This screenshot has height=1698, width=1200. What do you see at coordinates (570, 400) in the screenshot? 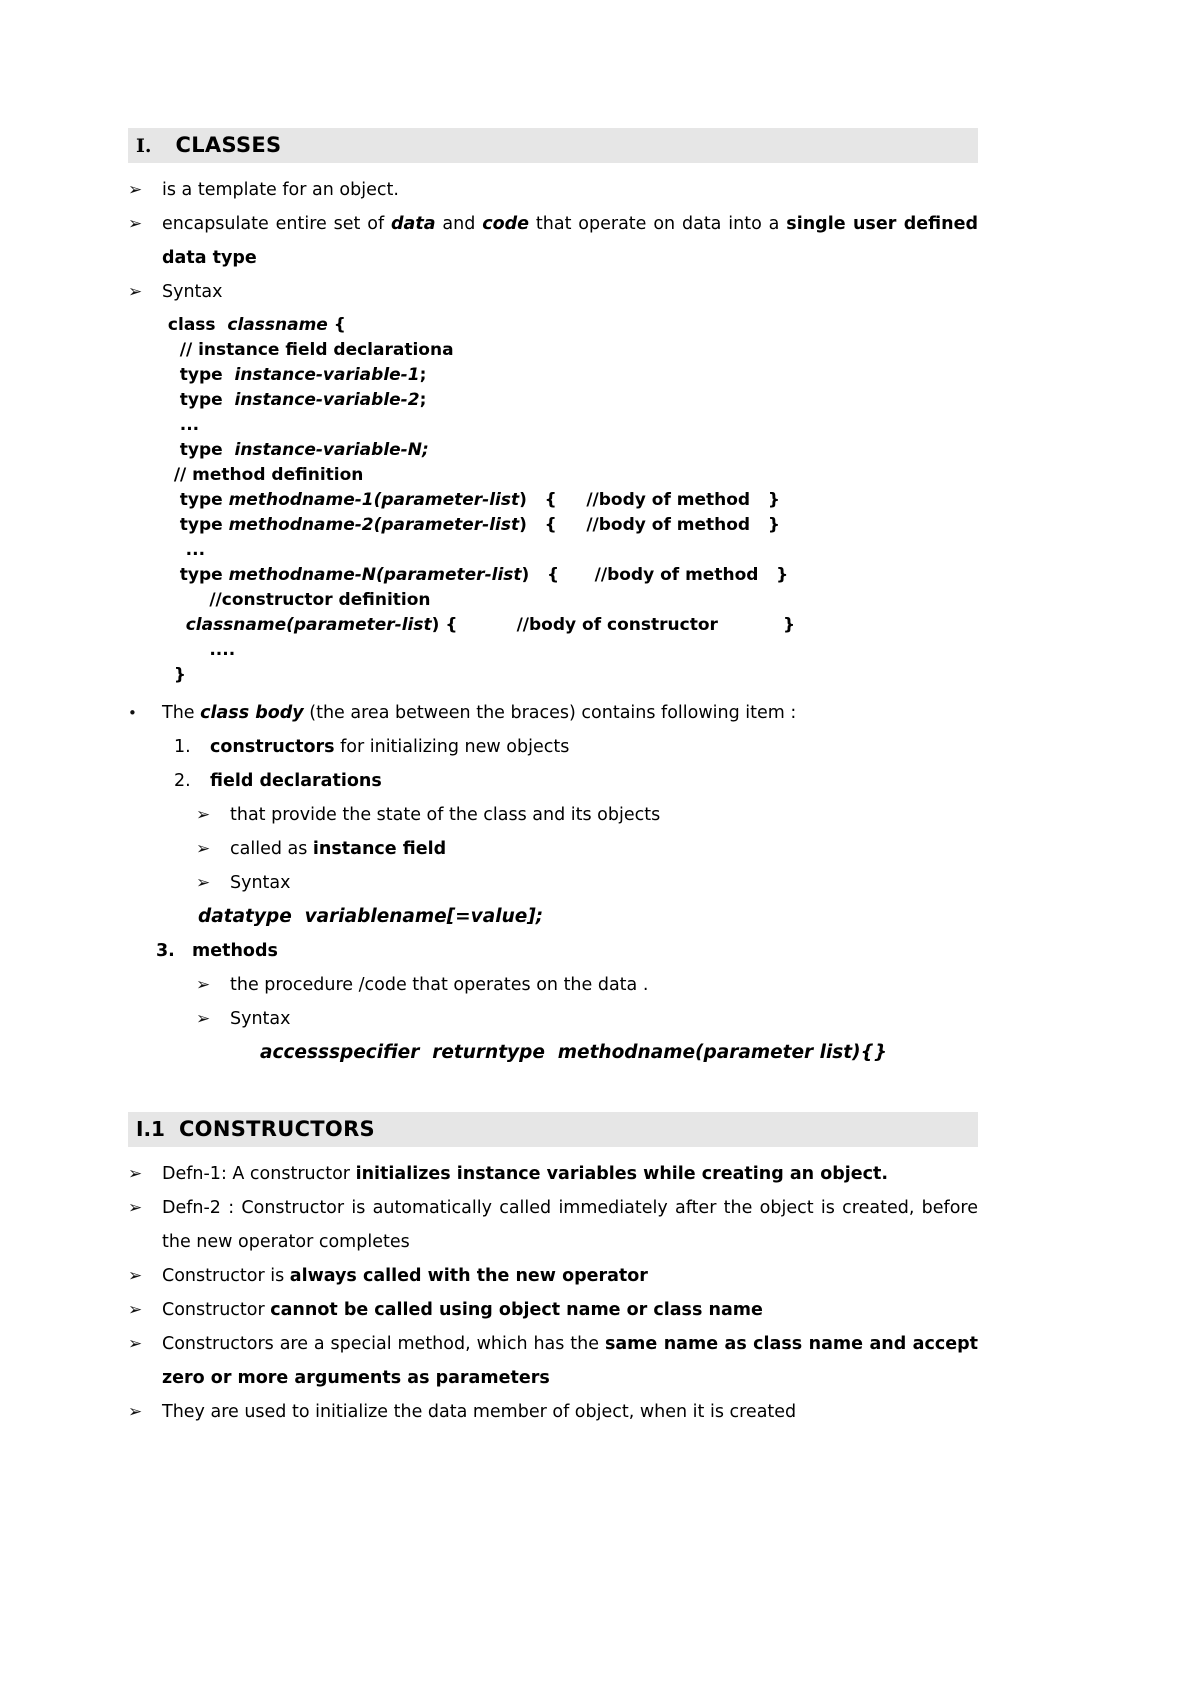
I see `code-line: type instance-variable-2;` at bounding box center [570, 400].